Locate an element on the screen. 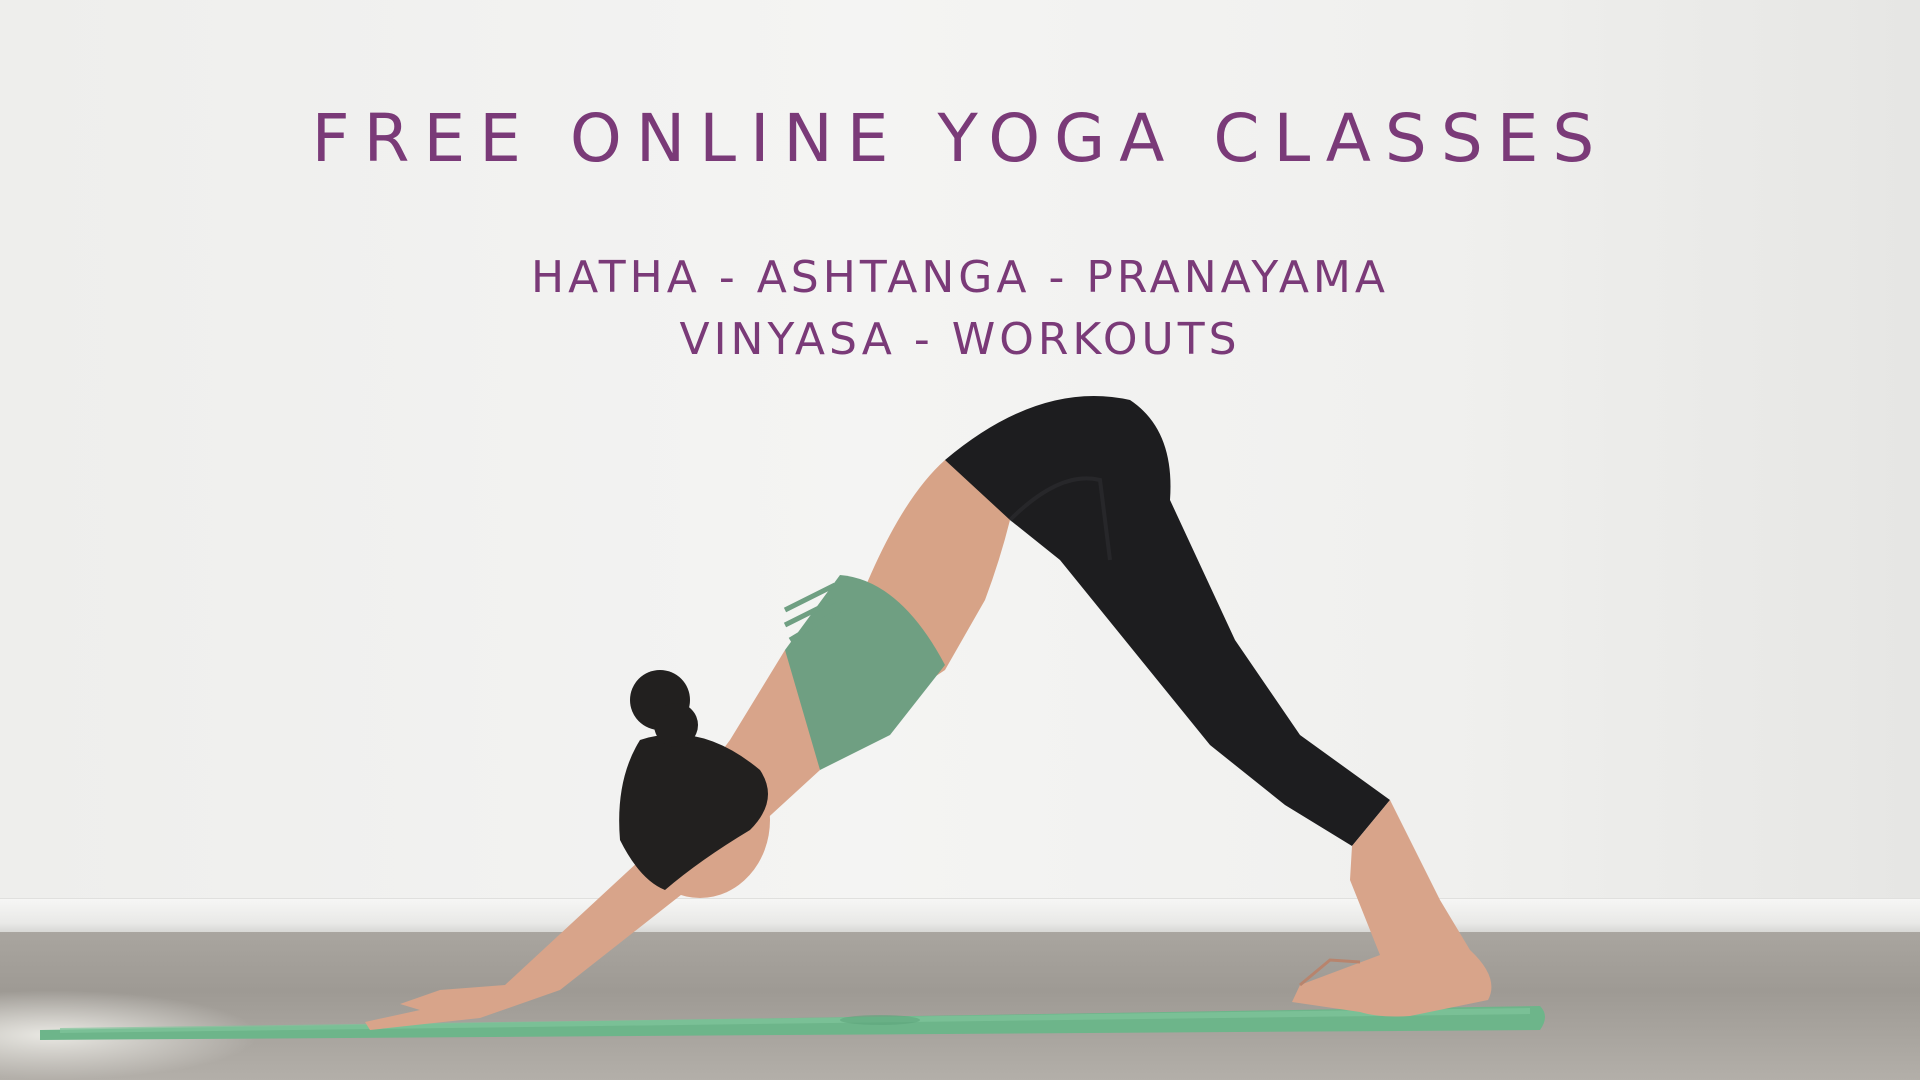  legs-and-feet is located at coordinates (1392, 908).